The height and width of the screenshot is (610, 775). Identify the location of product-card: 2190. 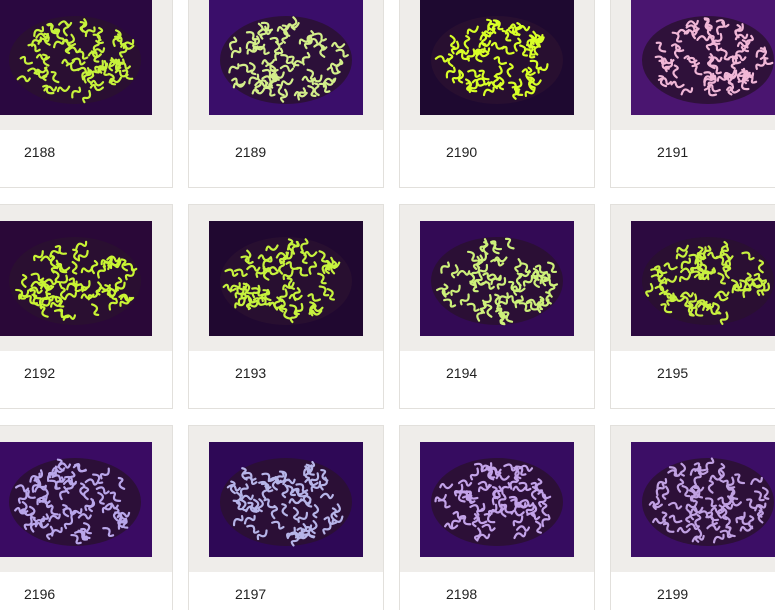
(497, 94).